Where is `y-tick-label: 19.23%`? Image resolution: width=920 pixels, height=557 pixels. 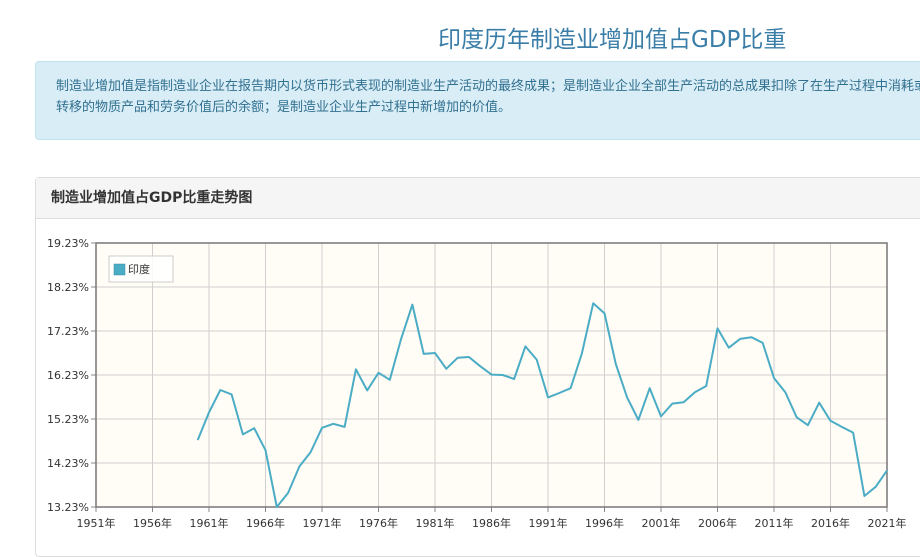
y-tick-label: 19.23% is located at coordinates (68, 243).